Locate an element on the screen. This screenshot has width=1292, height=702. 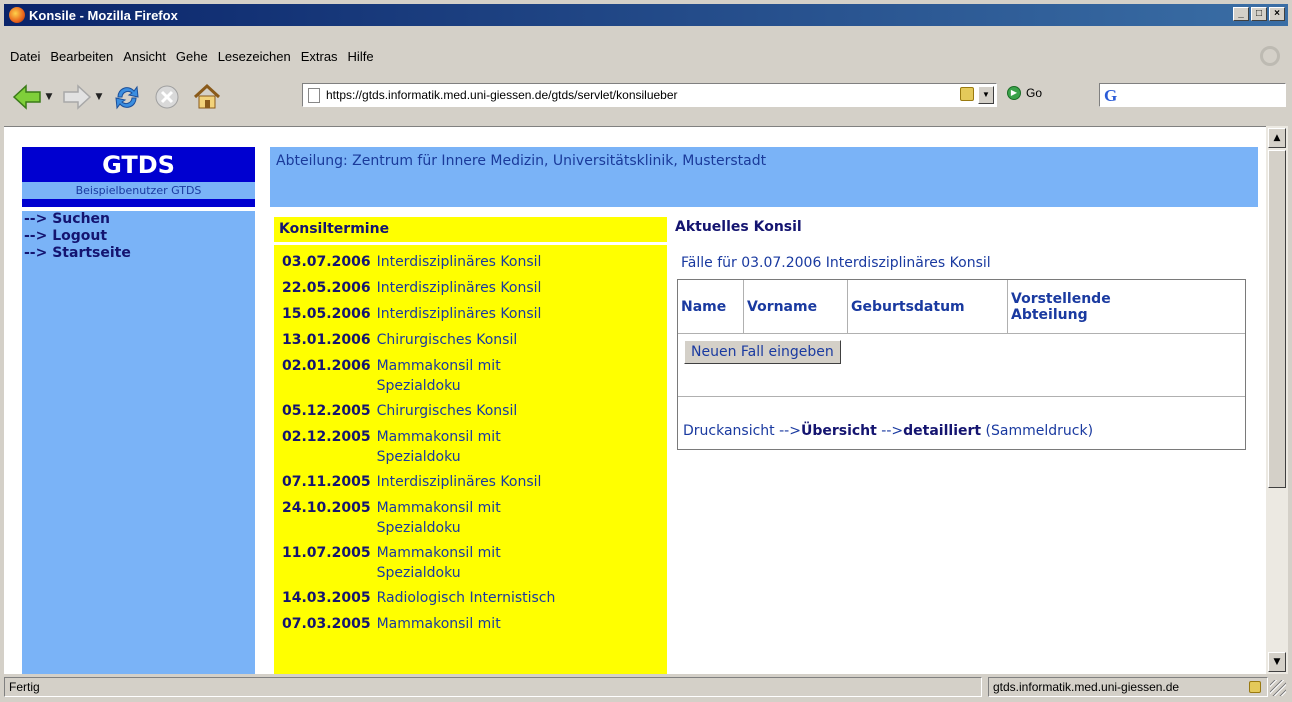
url-dropdown-button: ▼ is located at coordinates (986, 95).